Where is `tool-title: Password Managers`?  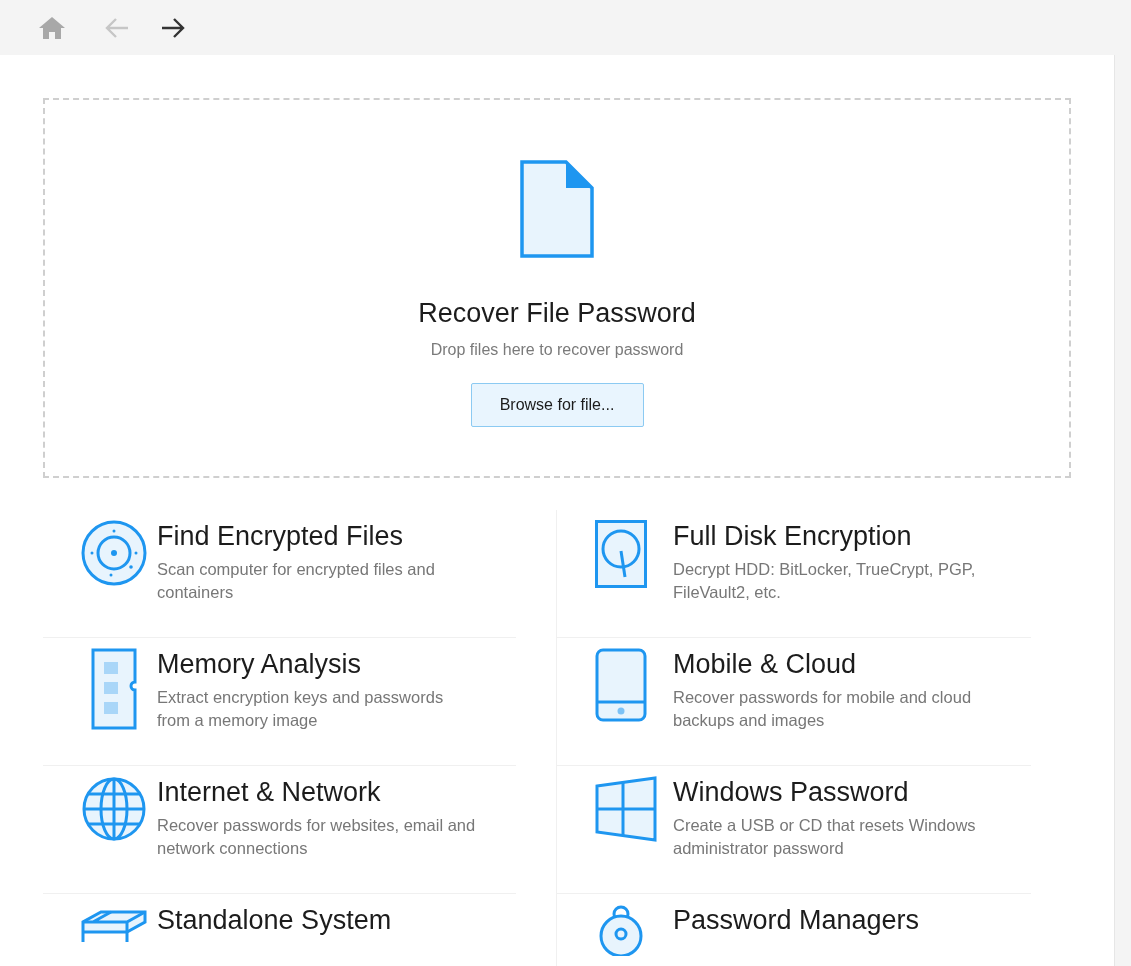 tool-title: Password Managers is located at coordinates (796, 920).